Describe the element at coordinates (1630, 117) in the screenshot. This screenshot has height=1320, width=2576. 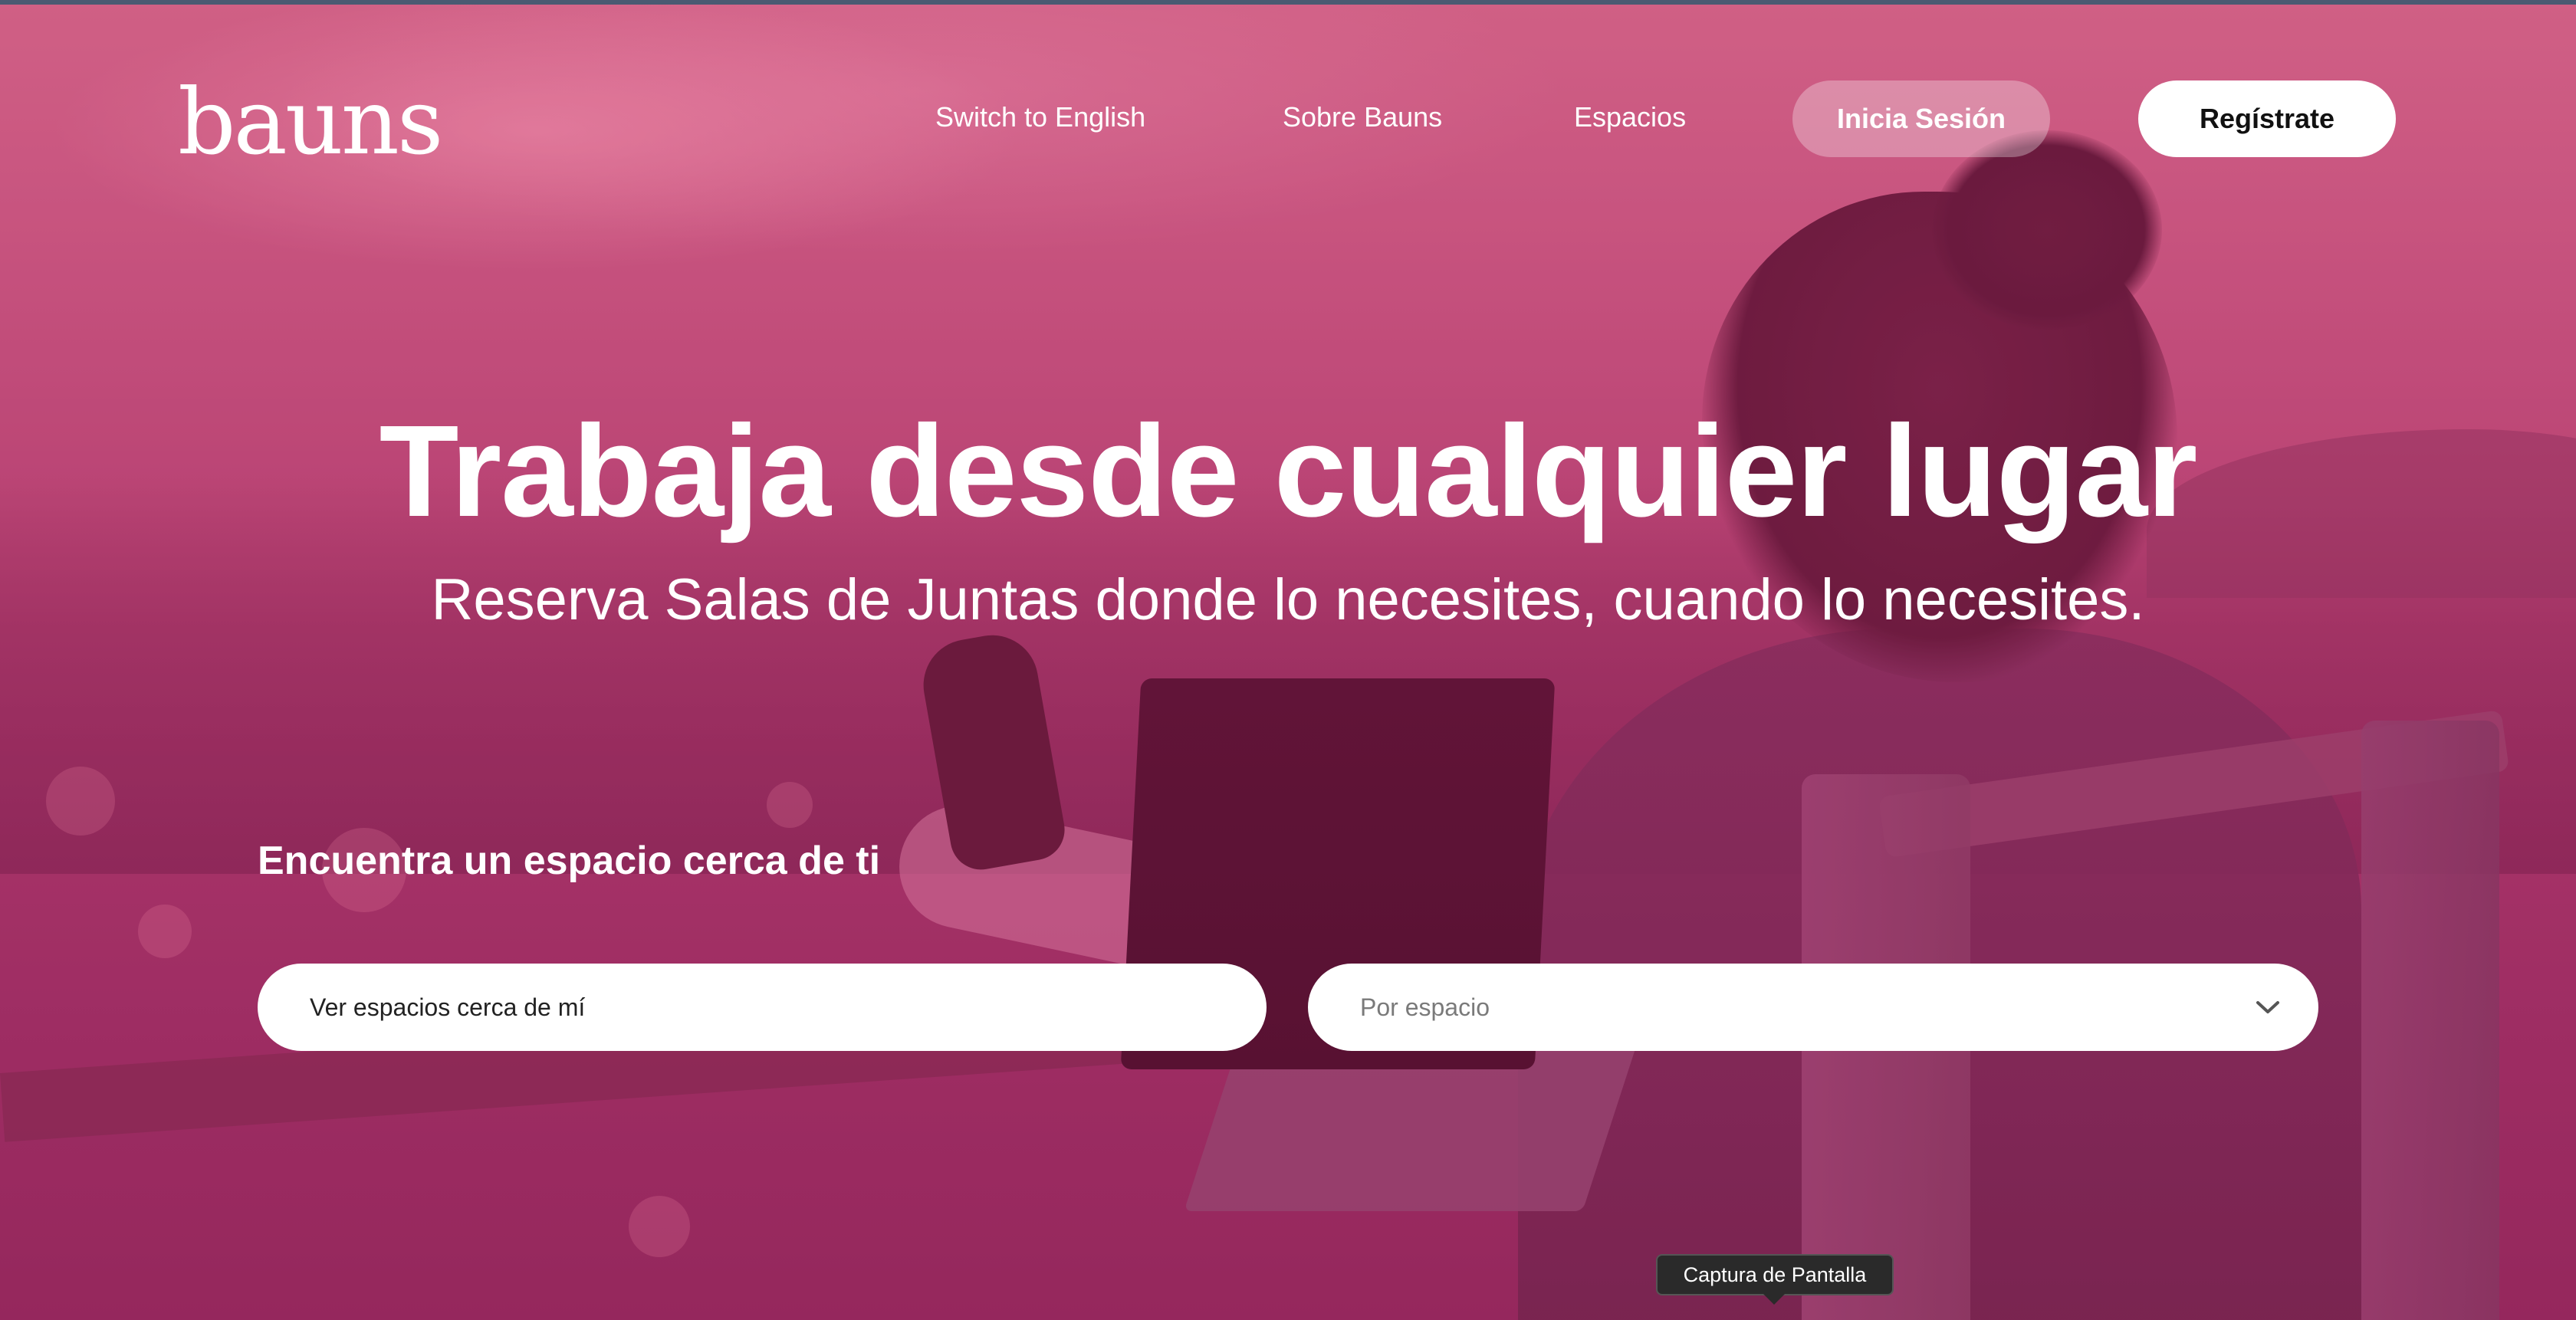
I see `nav-link-spaces: Espacios` at that location.